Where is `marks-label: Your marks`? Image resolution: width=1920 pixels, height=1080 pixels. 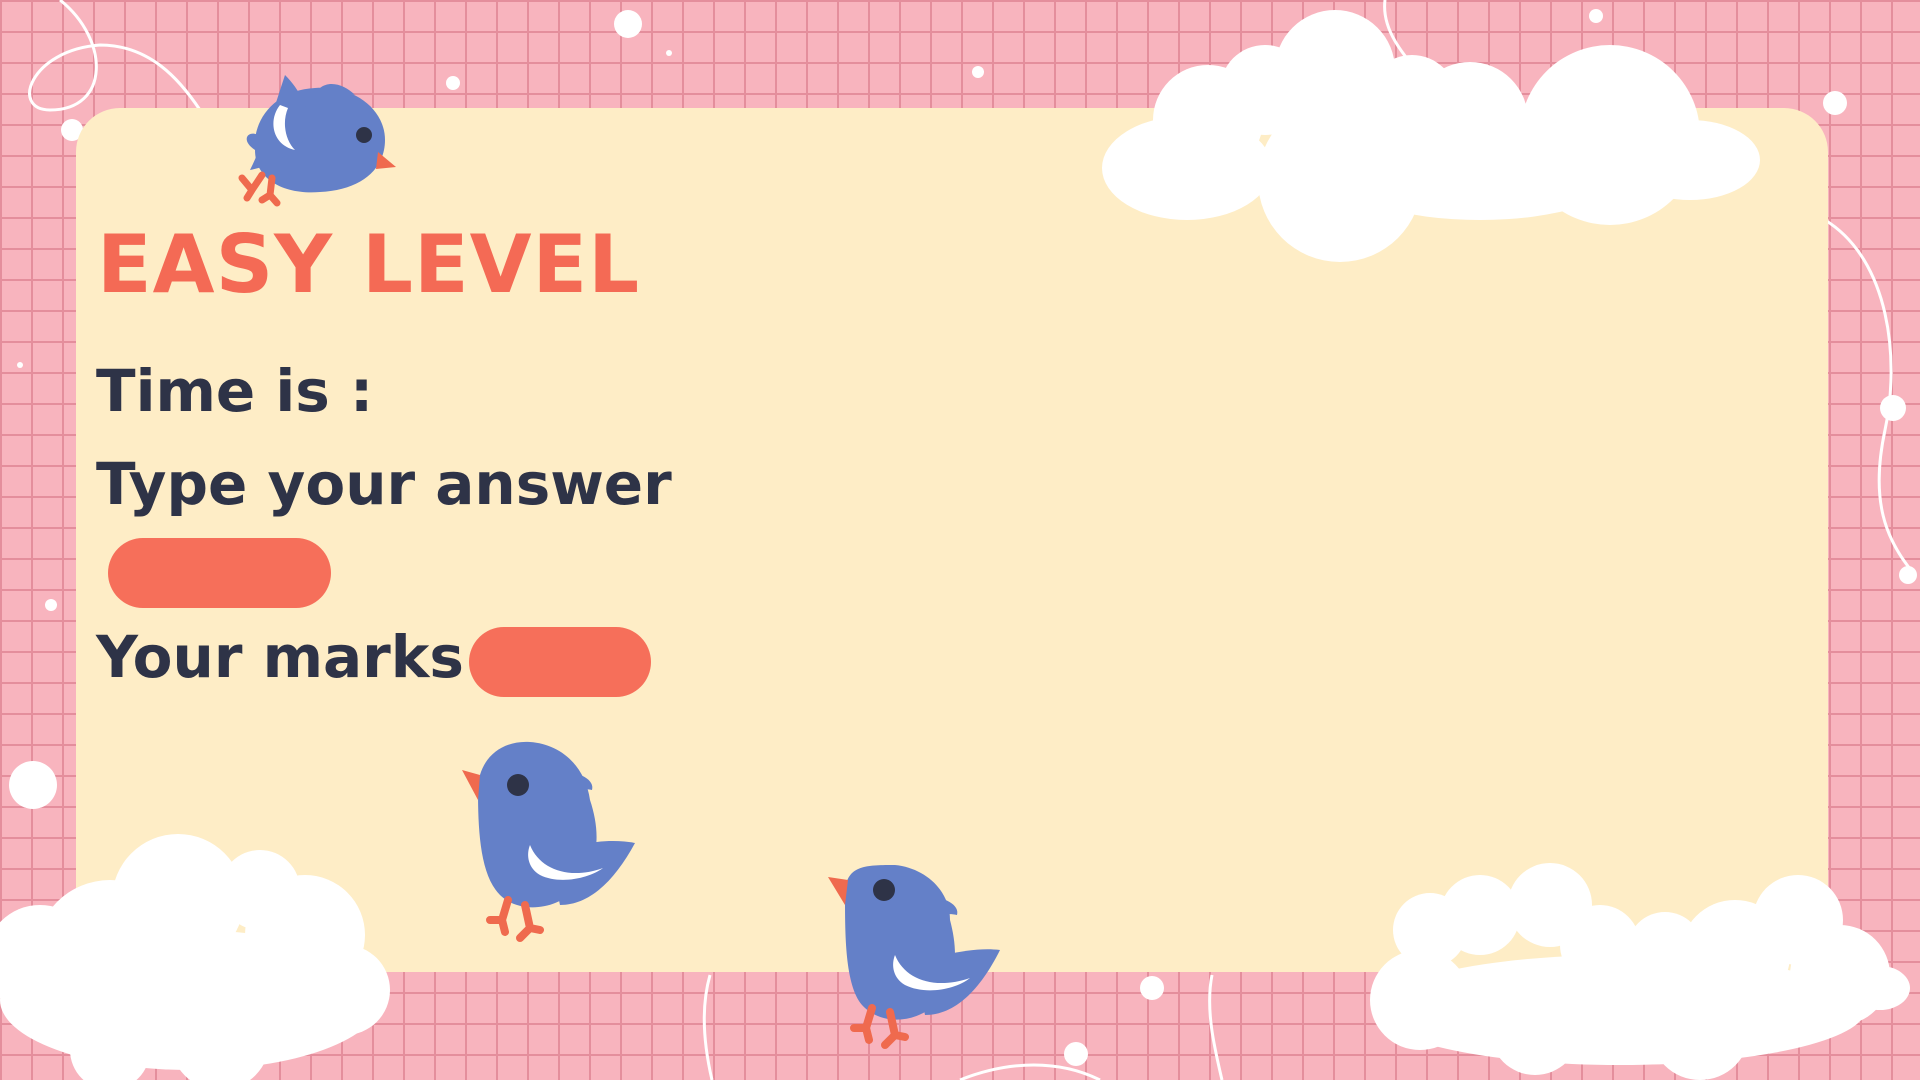
marks-label: Your marks is located at coordinates (280, 657).